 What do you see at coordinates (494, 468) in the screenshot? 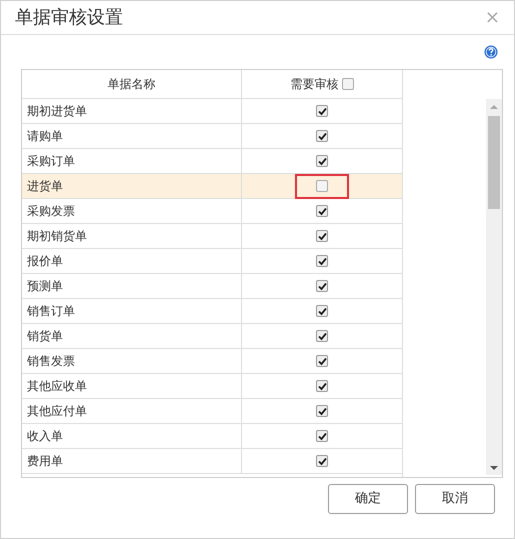
I see `scroll-down-icon` at bounding box center [494, 468].